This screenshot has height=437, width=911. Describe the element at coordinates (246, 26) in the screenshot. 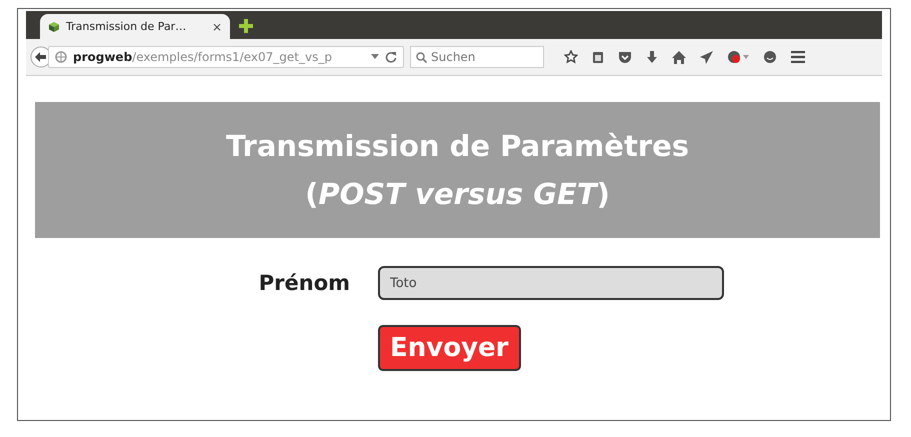

I see `new-tab-icon` at that location.